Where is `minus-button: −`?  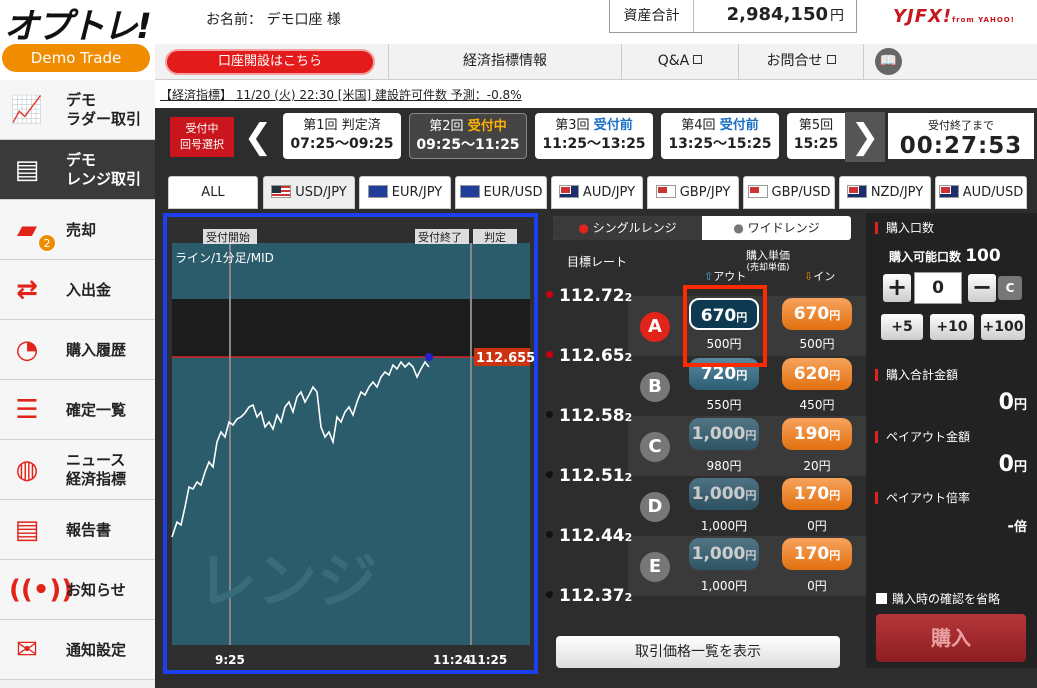
minus-button: − is located at coordinates (982, 288).